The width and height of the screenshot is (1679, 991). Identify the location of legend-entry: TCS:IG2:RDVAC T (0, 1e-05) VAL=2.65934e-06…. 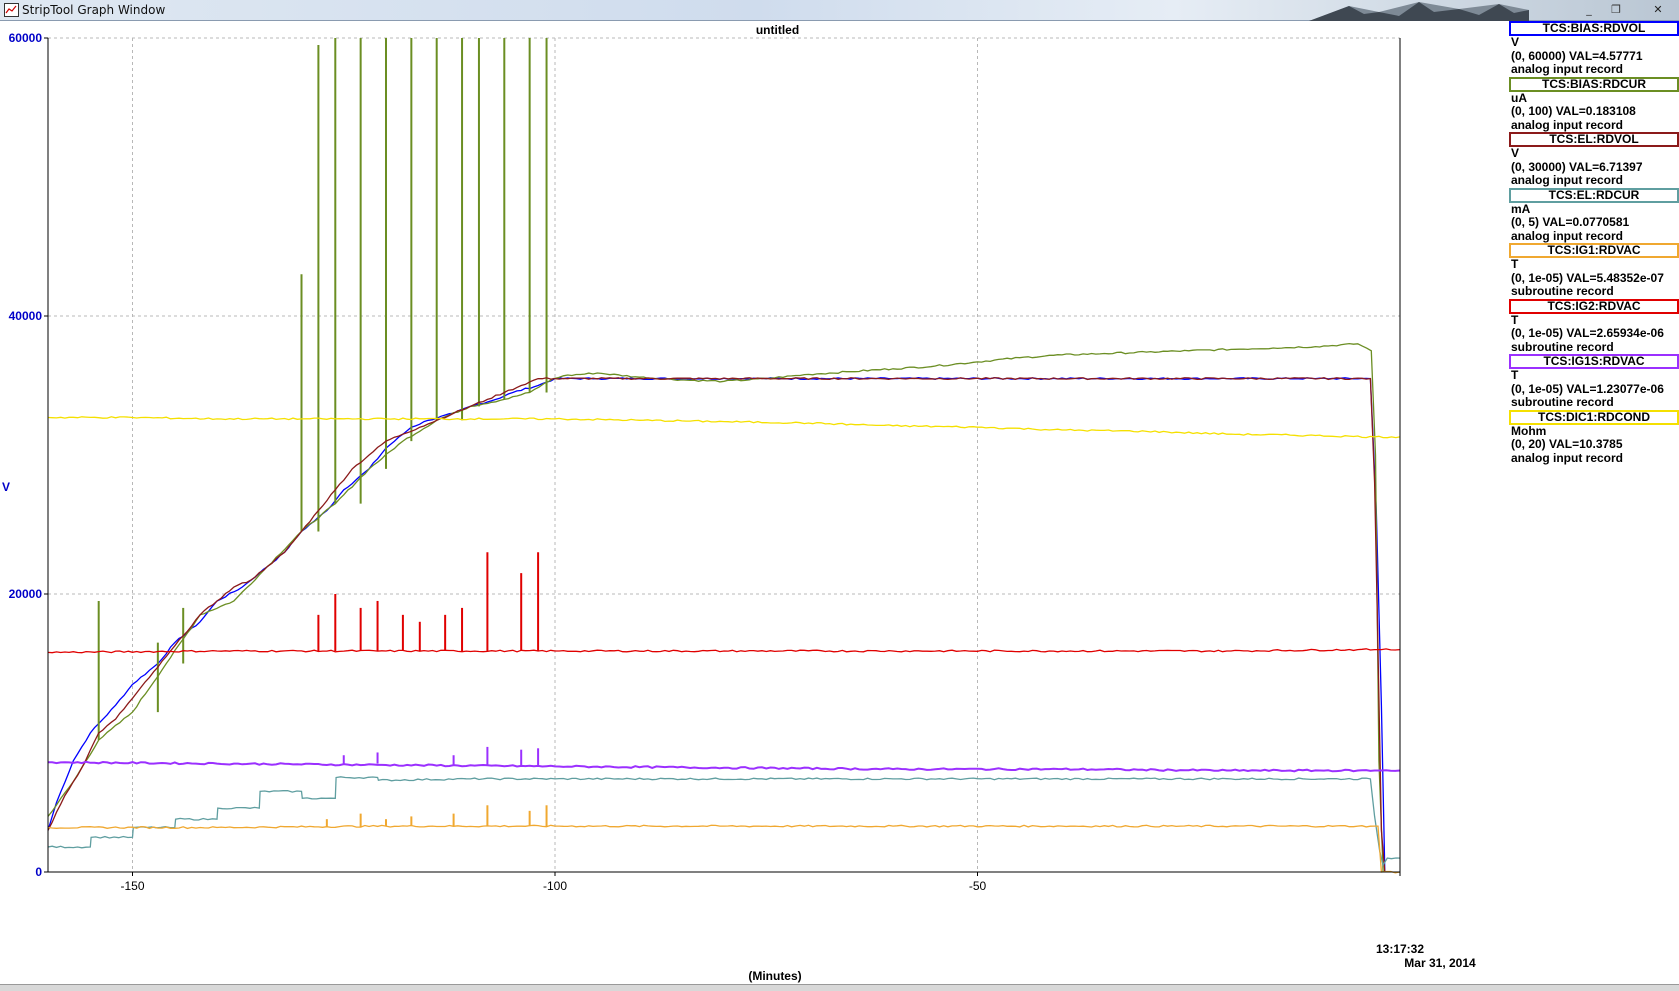
(1593, 326).